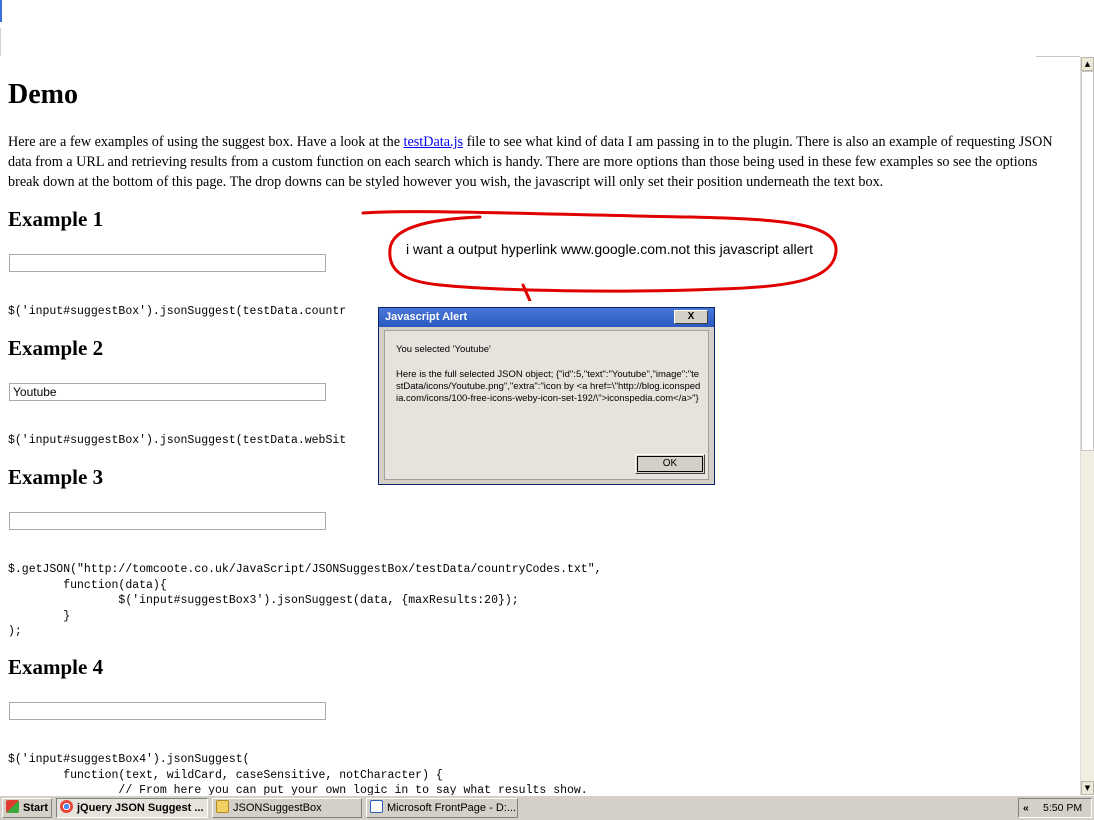 The height and width of the screenshot is (820, 1094). I want to click on top-accent-line, so click(1, 11).